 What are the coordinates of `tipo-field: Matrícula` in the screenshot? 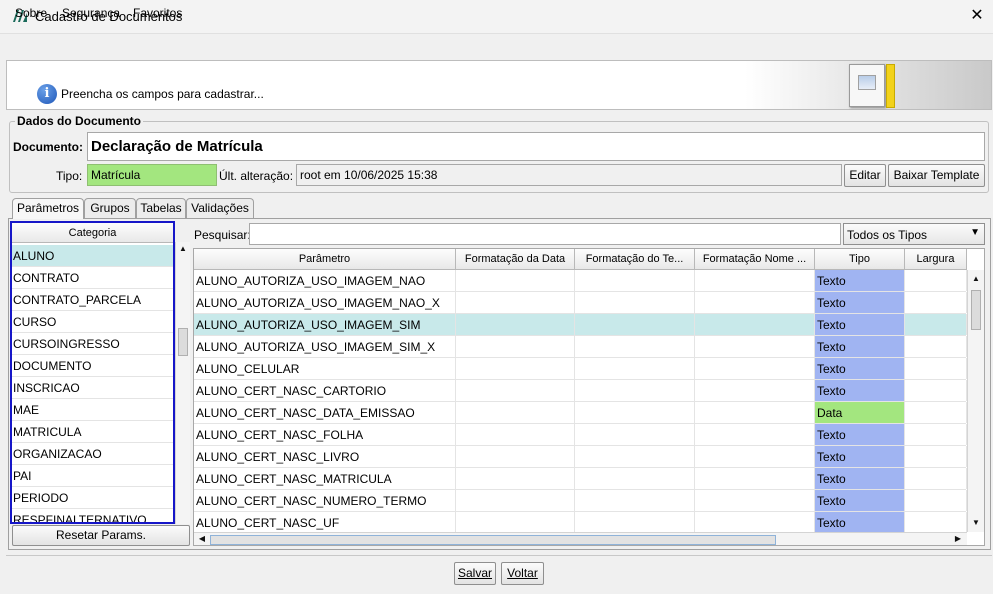 It's located at (152, 175).